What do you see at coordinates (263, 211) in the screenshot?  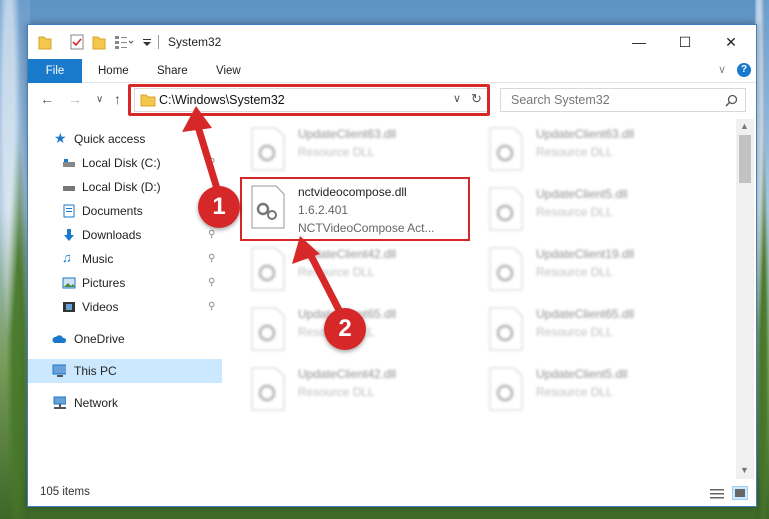 I see `tutorial-arrows` at bounding box center [263, 211].